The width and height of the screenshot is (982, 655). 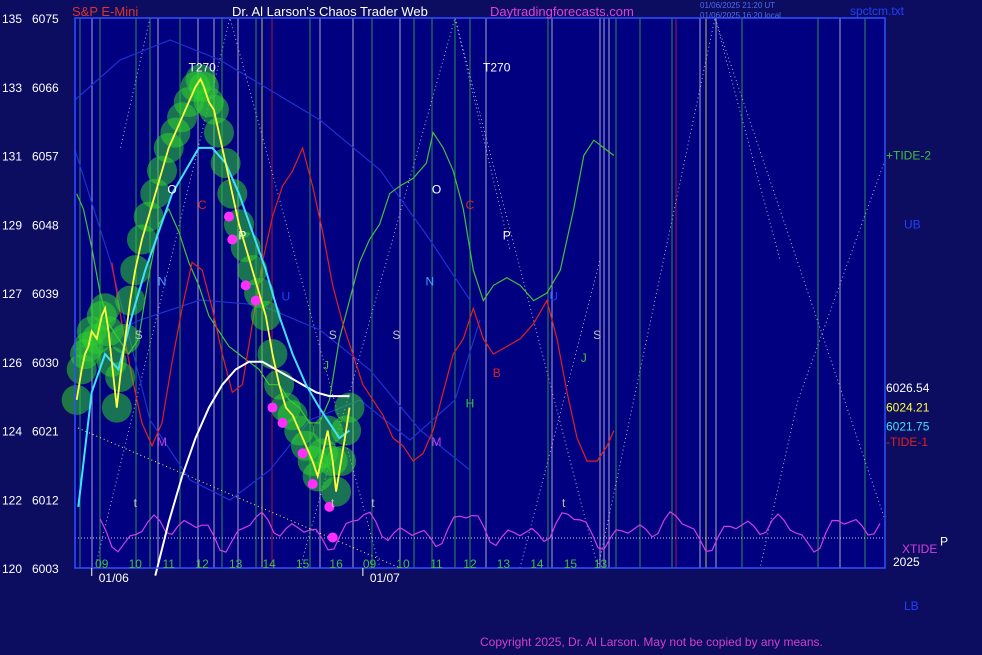 I want to click on x-tick-5: 14, so click(x=269, y=564).